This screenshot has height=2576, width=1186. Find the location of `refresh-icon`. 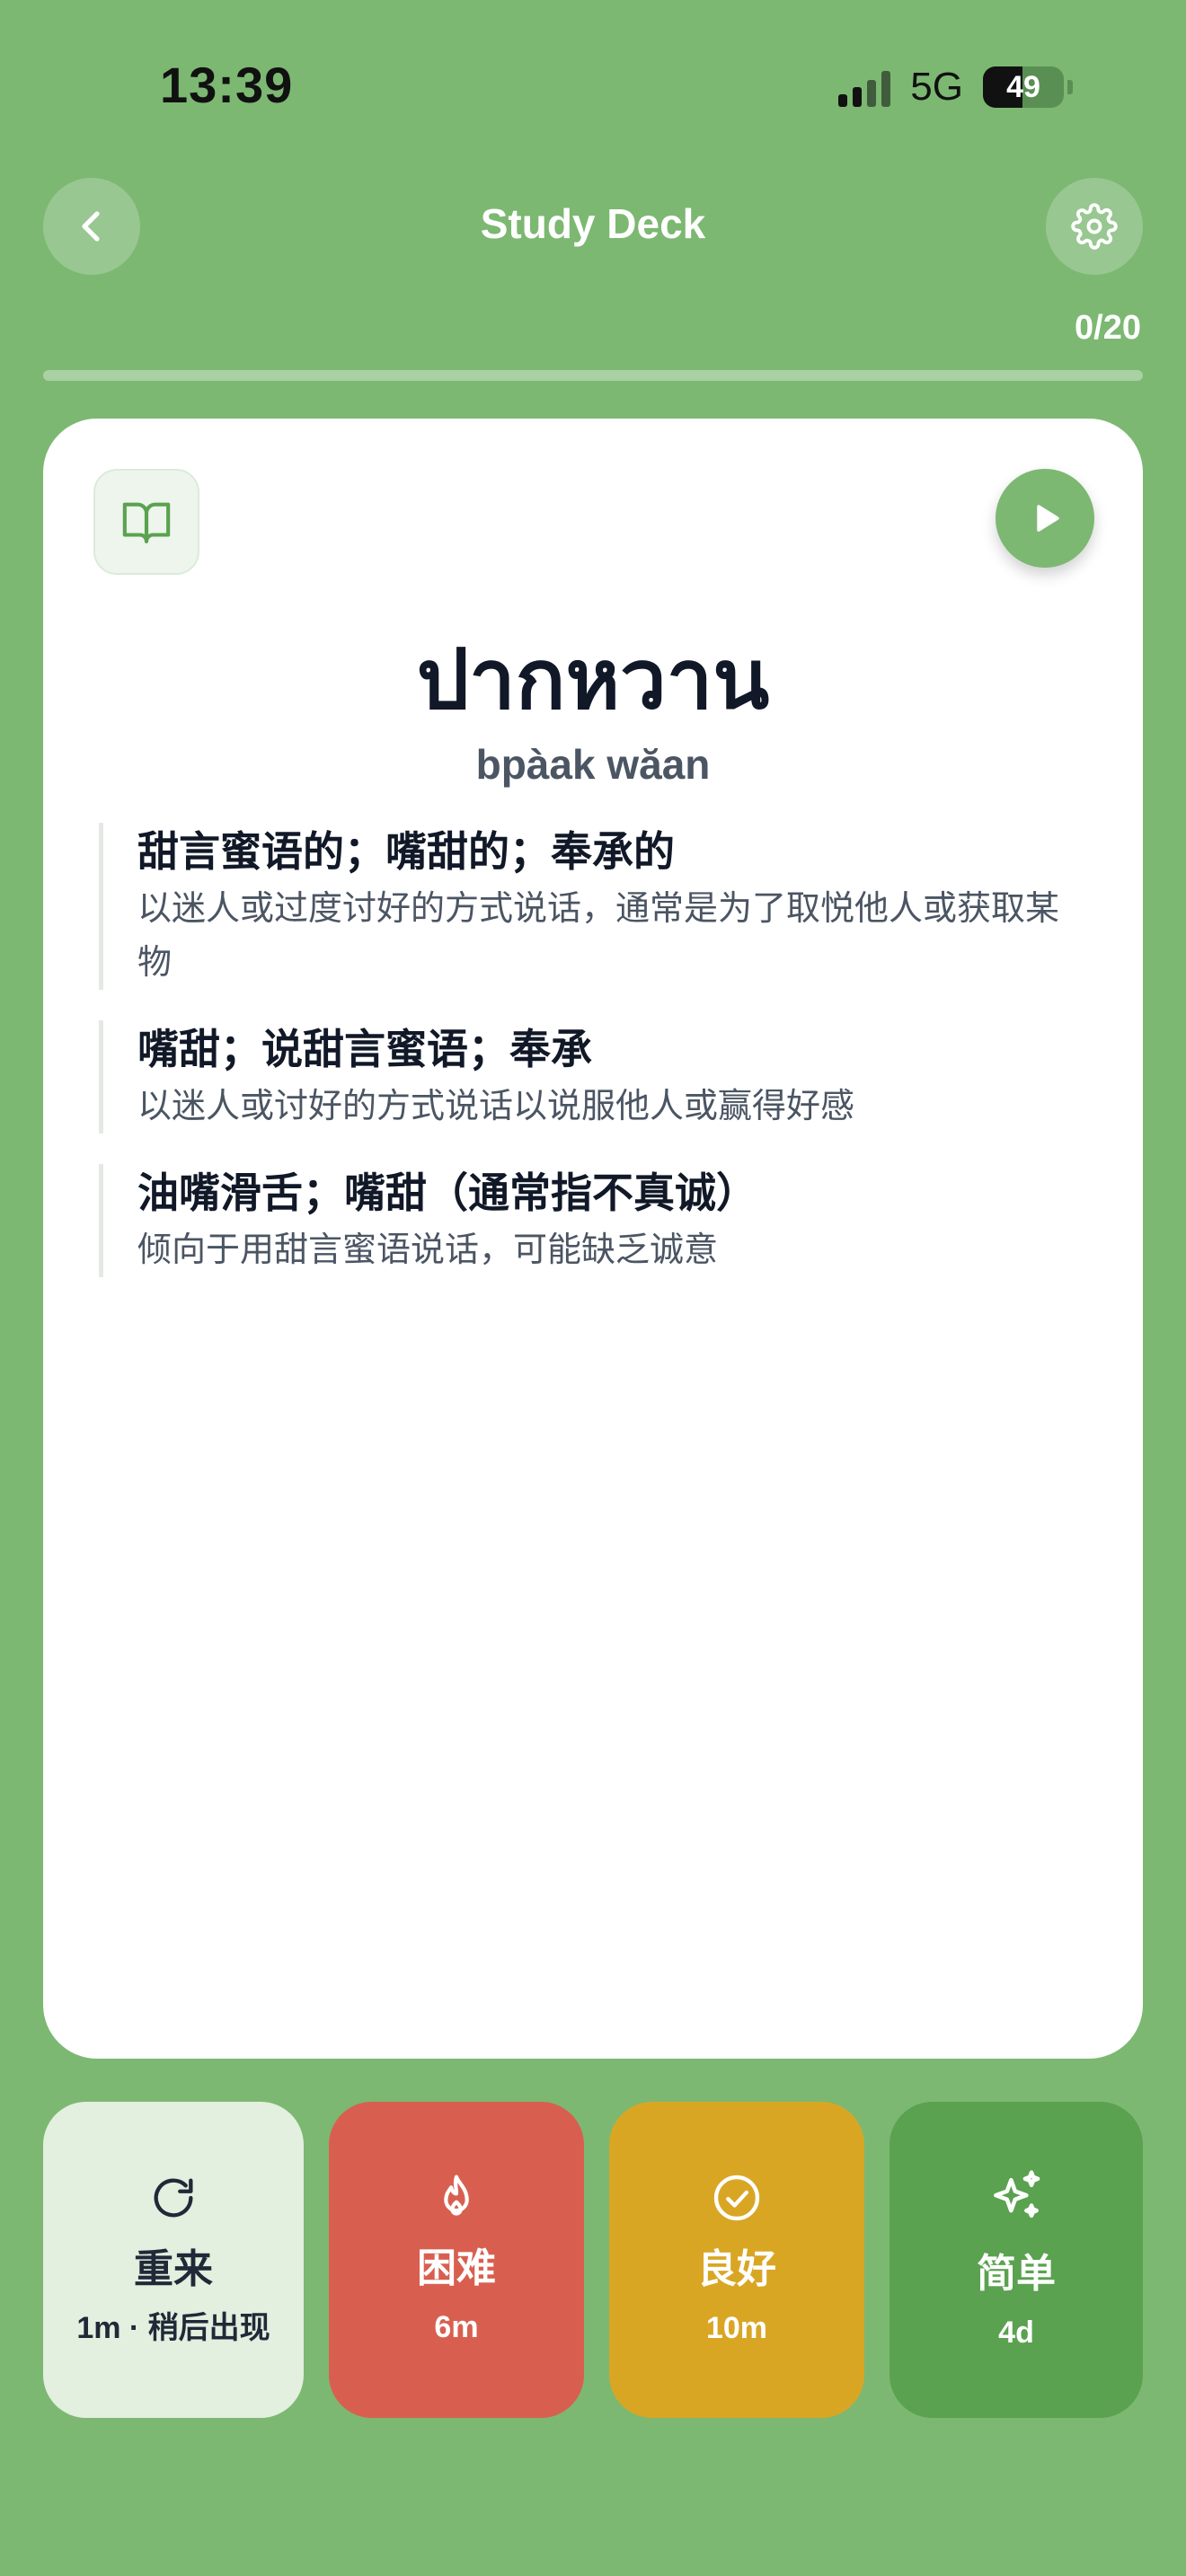

refresh-icon is located at coordinates (173, 2198).